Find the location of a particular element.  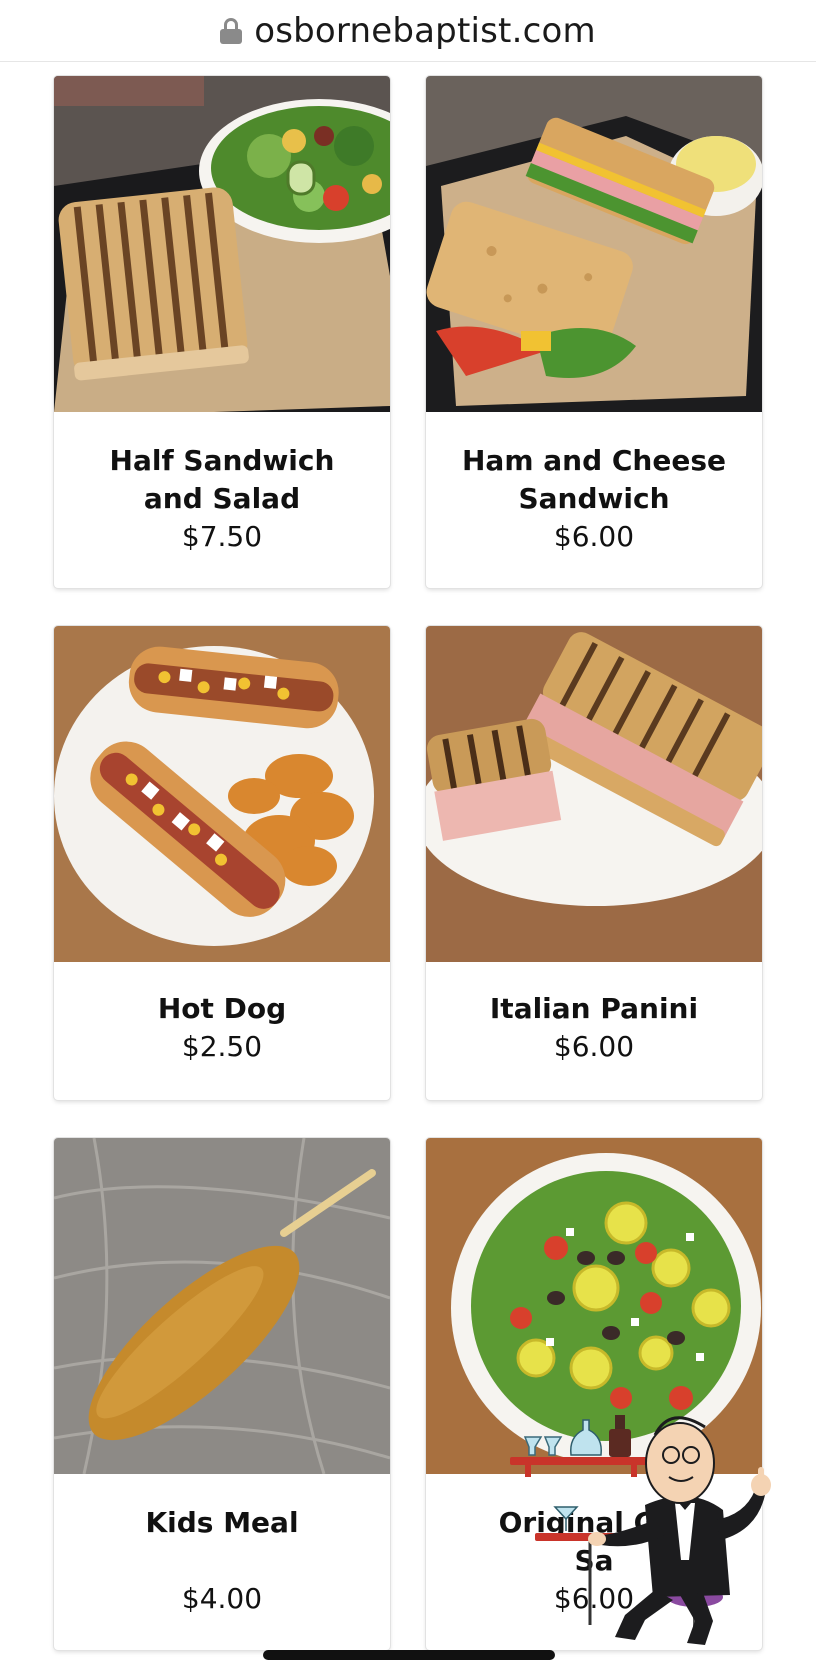

item-name: Kids Meal is located at coordinates (222, 1522).